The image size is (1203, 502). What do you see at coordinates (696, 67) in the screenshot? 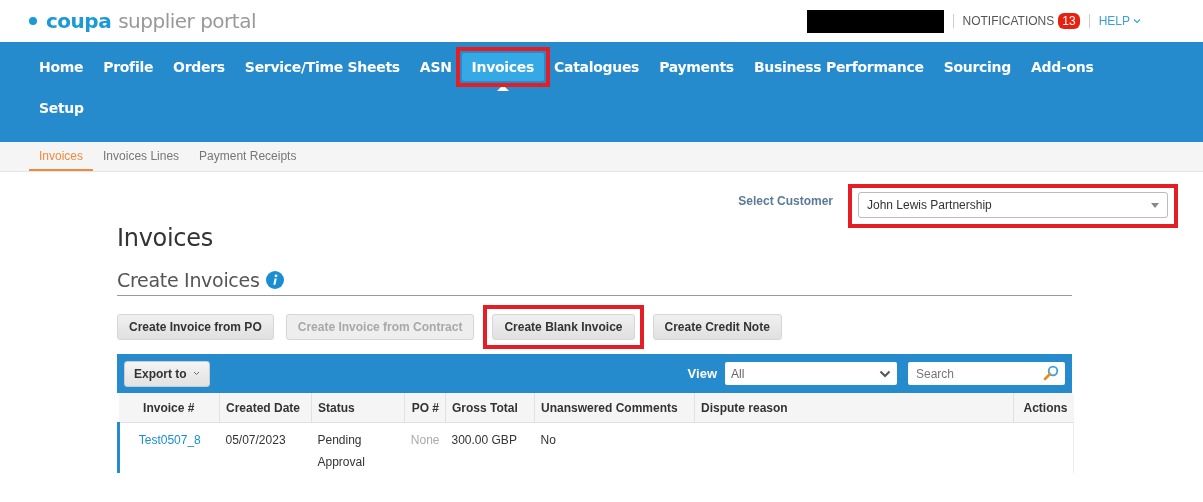
I see `nav-tab: Payments` at bounding box center [696, 67].